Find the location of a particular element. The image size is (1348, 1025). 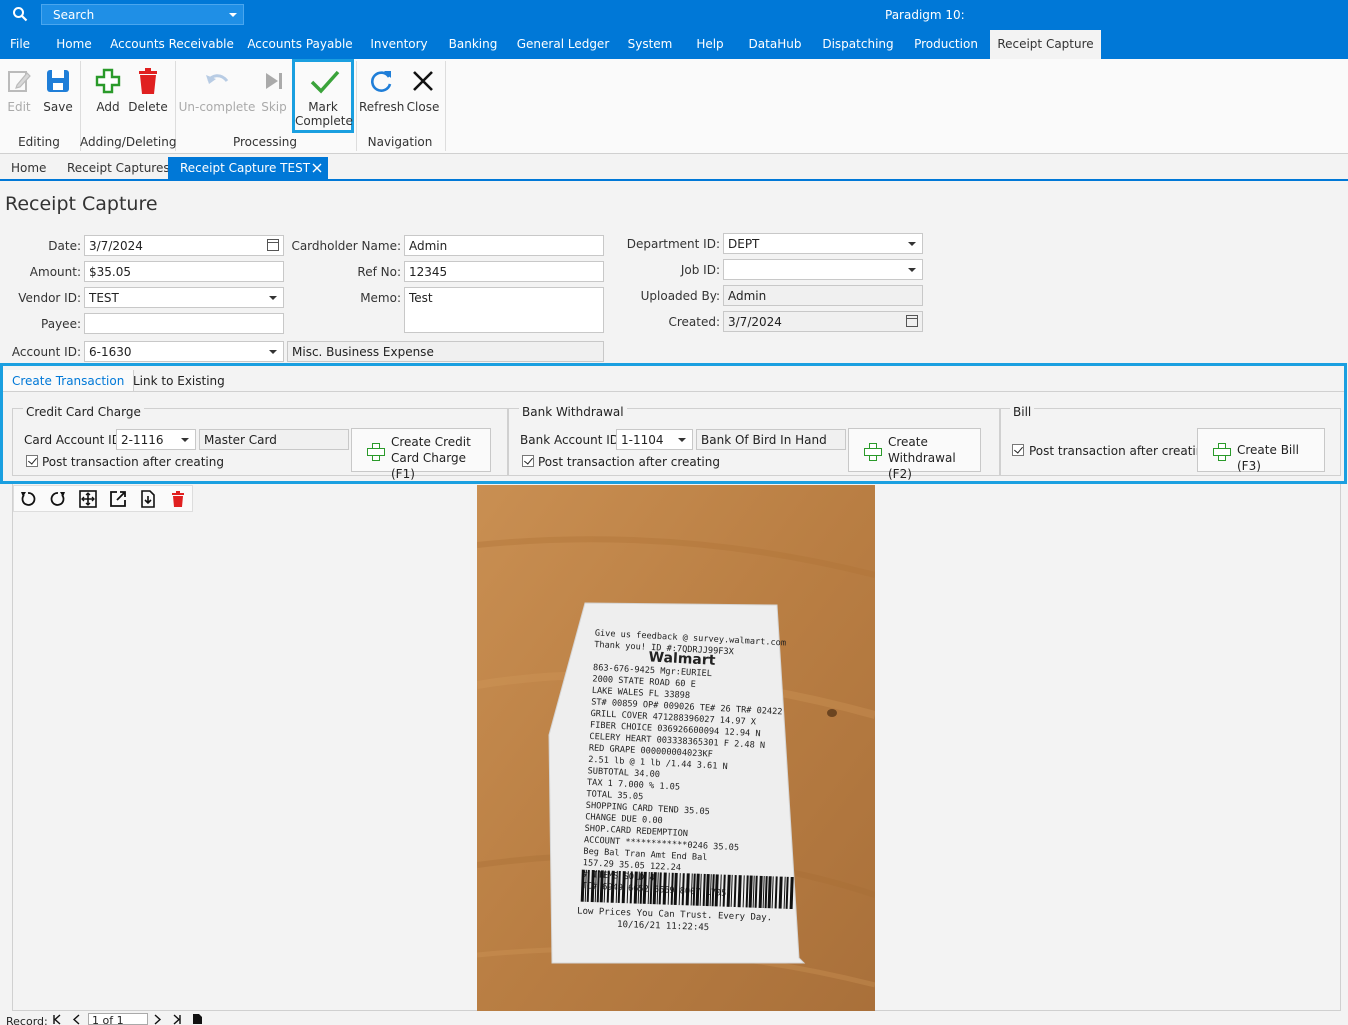

account-select: 6-1630 is located at coordinates (184, 351).